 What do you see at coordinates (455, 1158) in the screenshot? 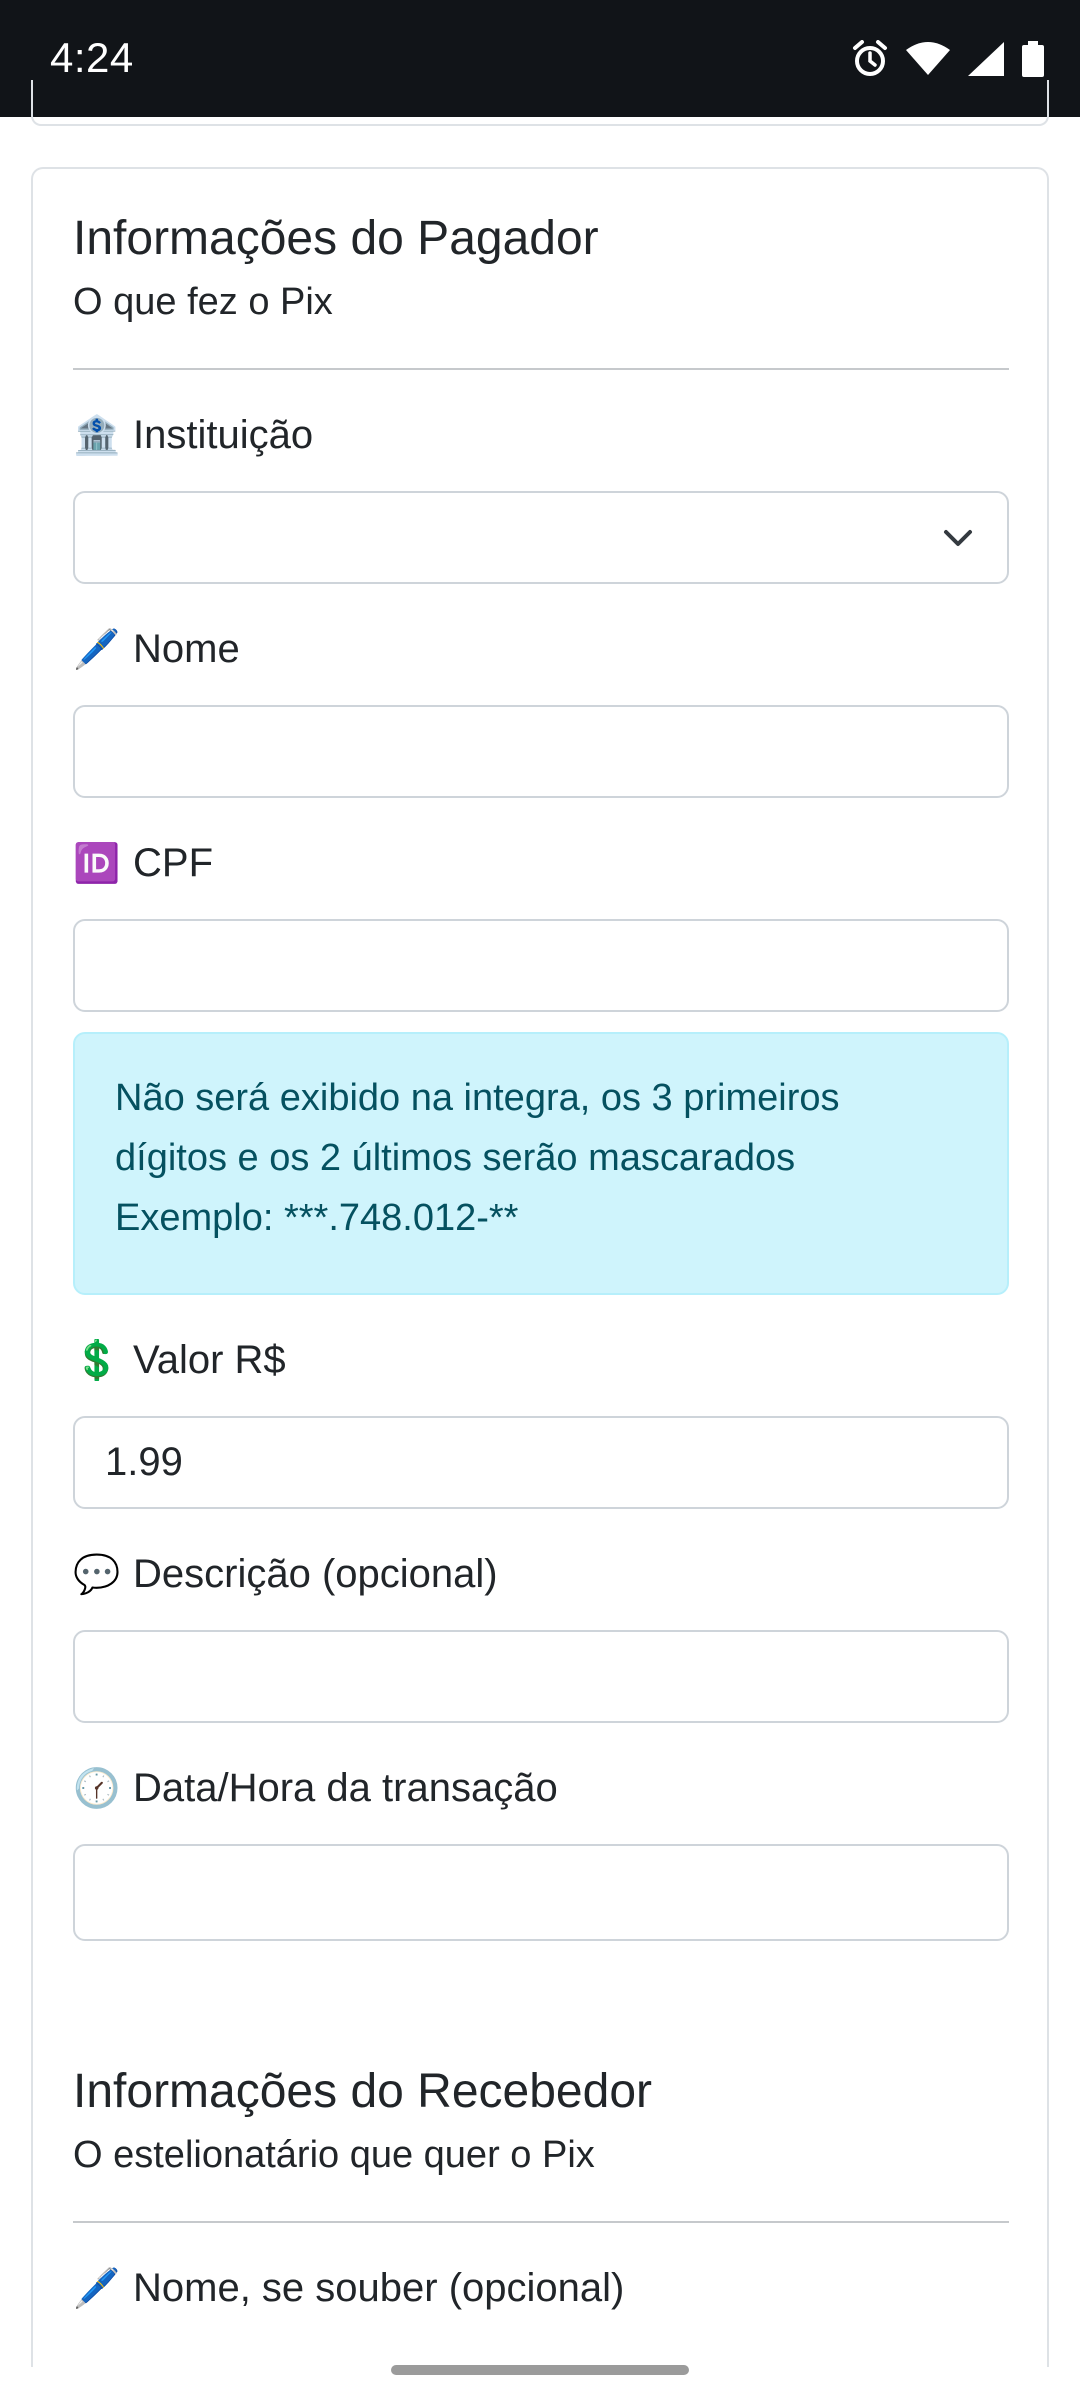
I see `cpf-notice-line-2: dígitos e os 2 últimos serão mascarados` at bounding box center [455, 1158].